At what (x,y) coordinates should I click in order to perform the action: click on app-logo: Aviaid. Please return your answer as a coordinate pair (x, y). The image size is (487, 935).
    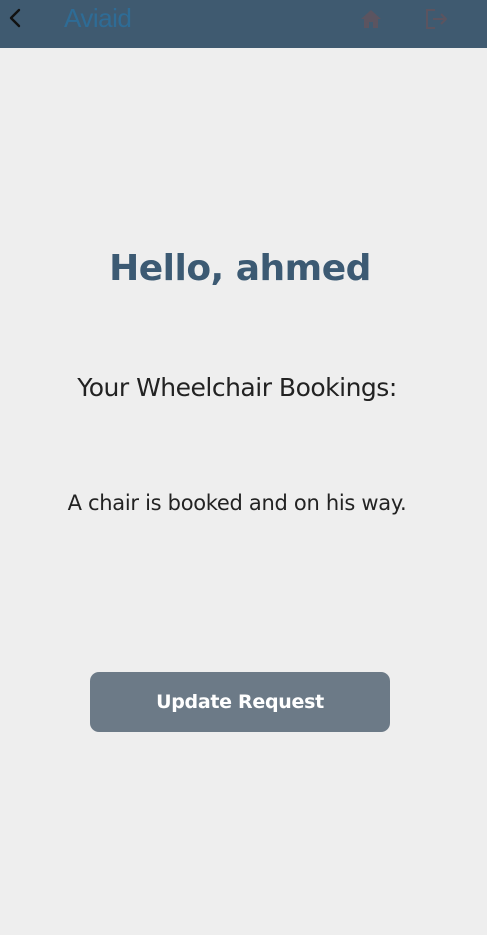
    Looking at the image, I should click on (98, 18).